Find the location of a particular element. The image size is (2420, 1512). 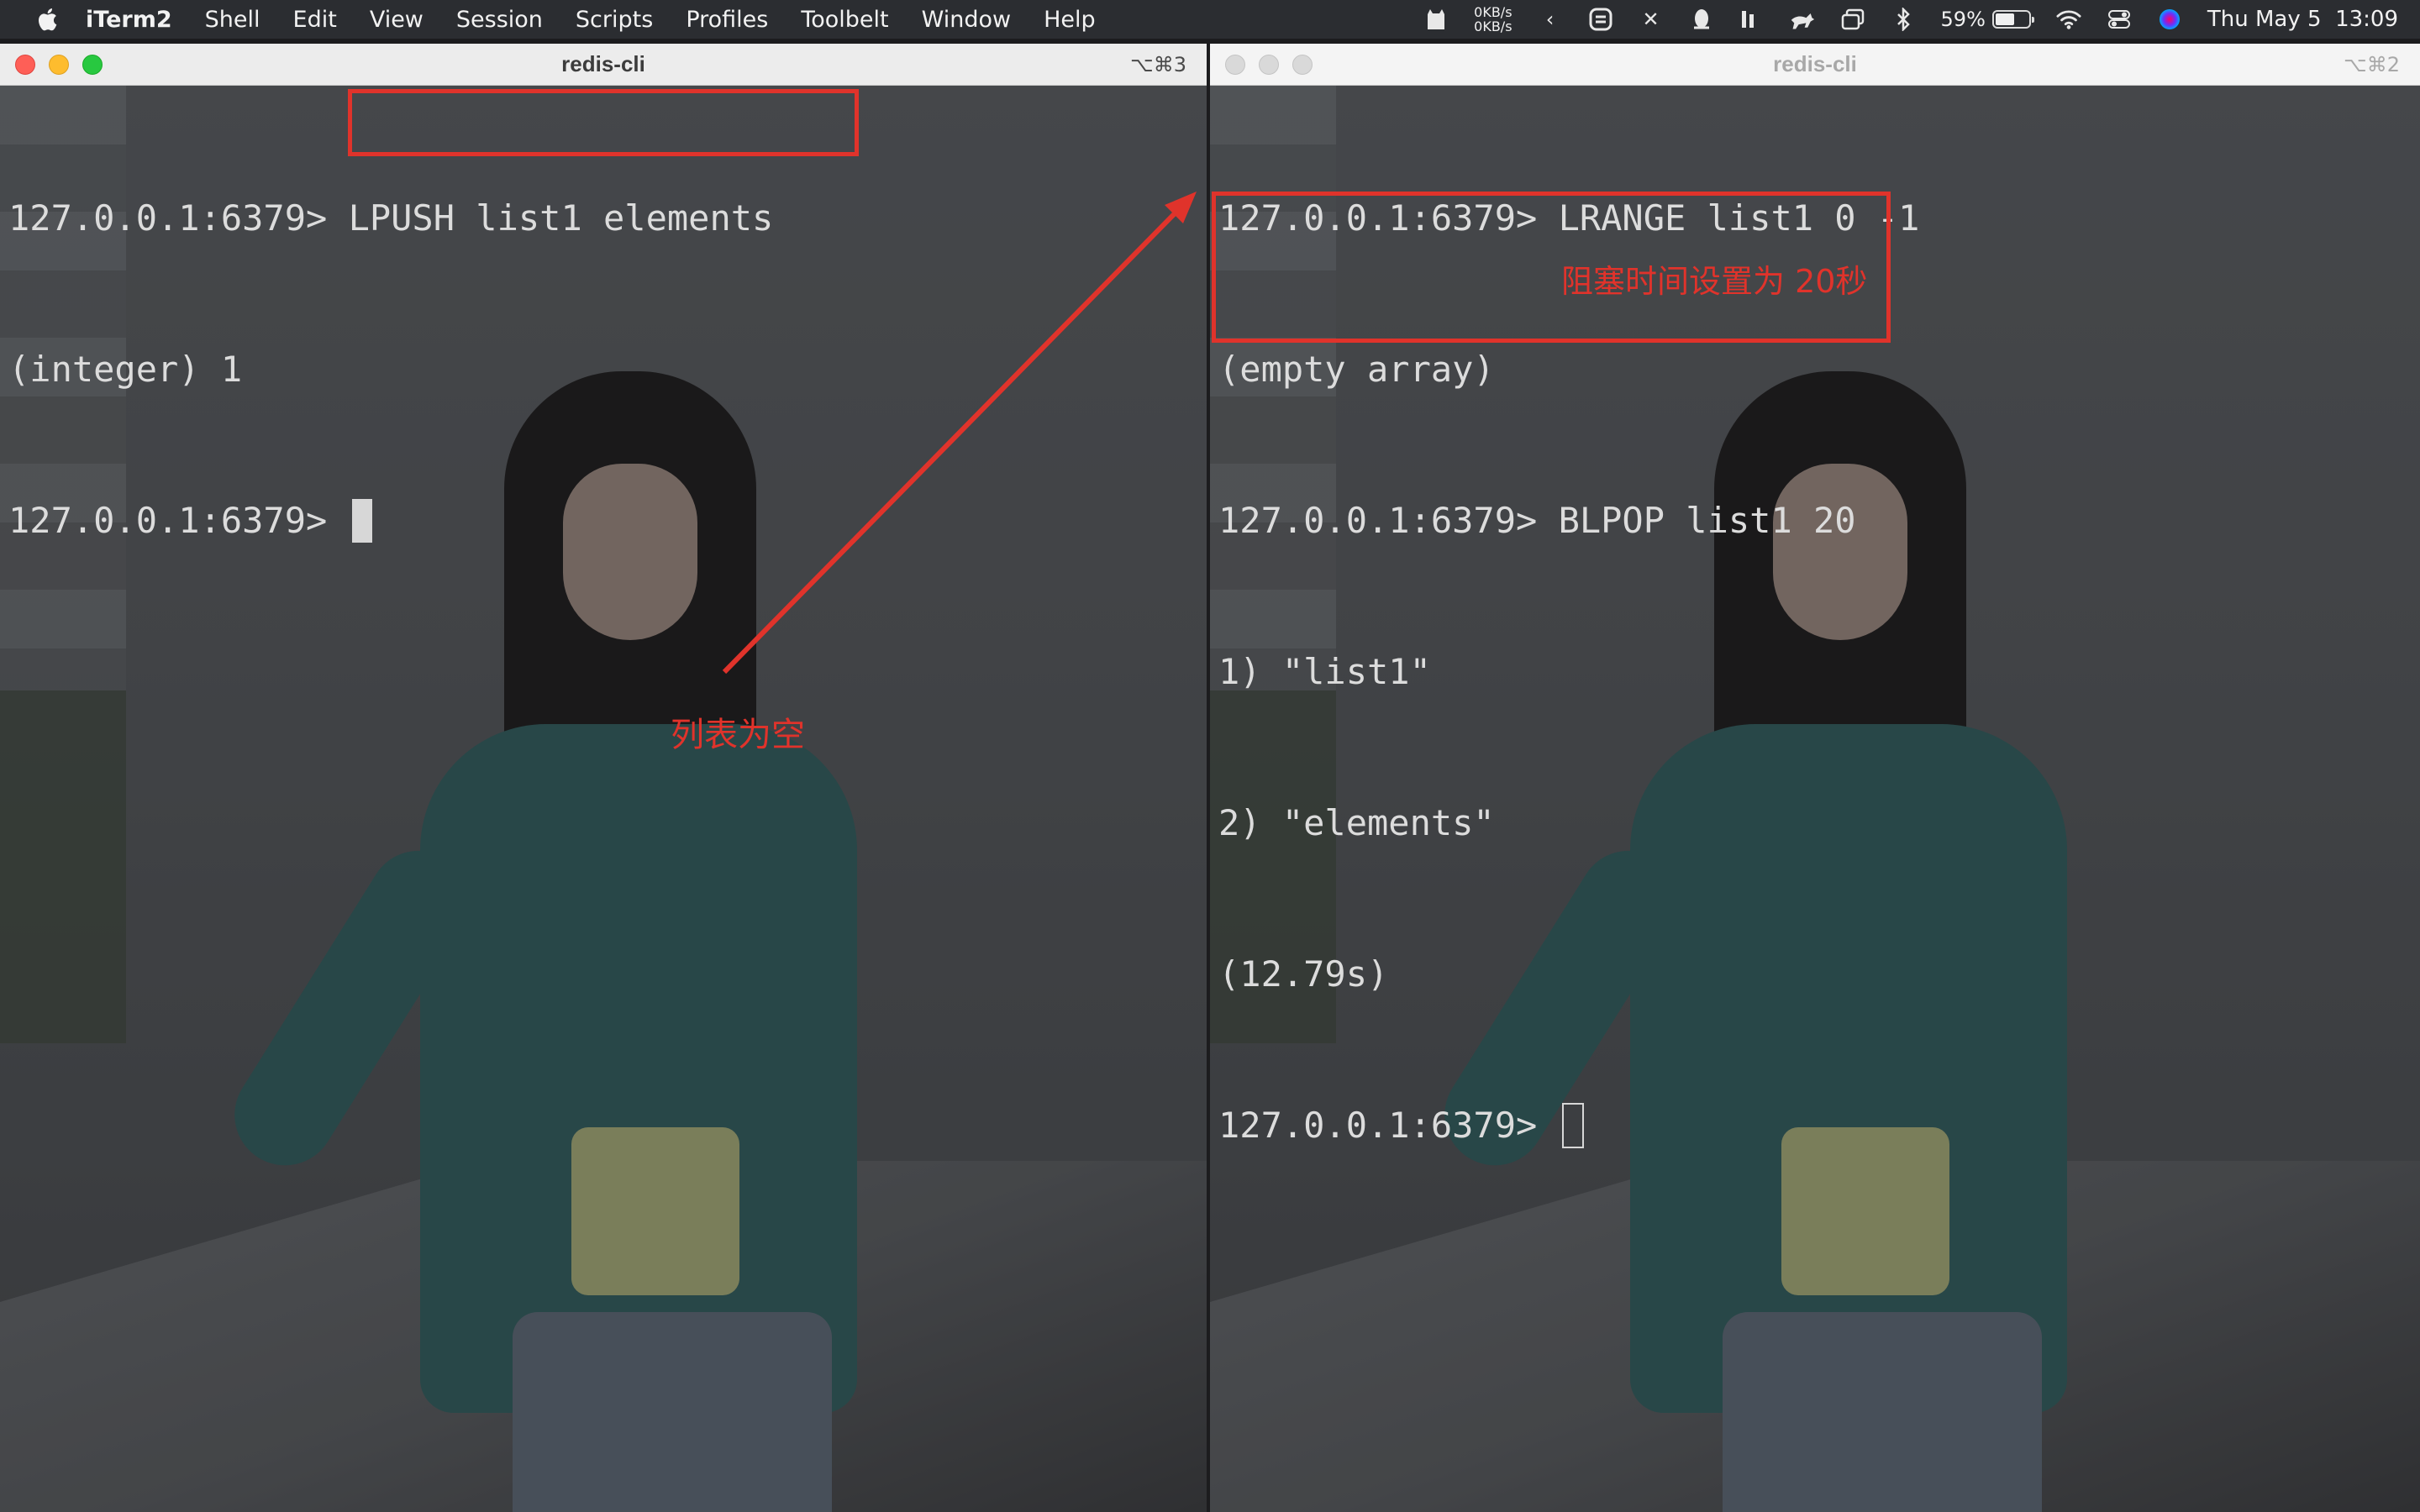

output-text: 2) "elements" is located at coordinates (1356, 822).